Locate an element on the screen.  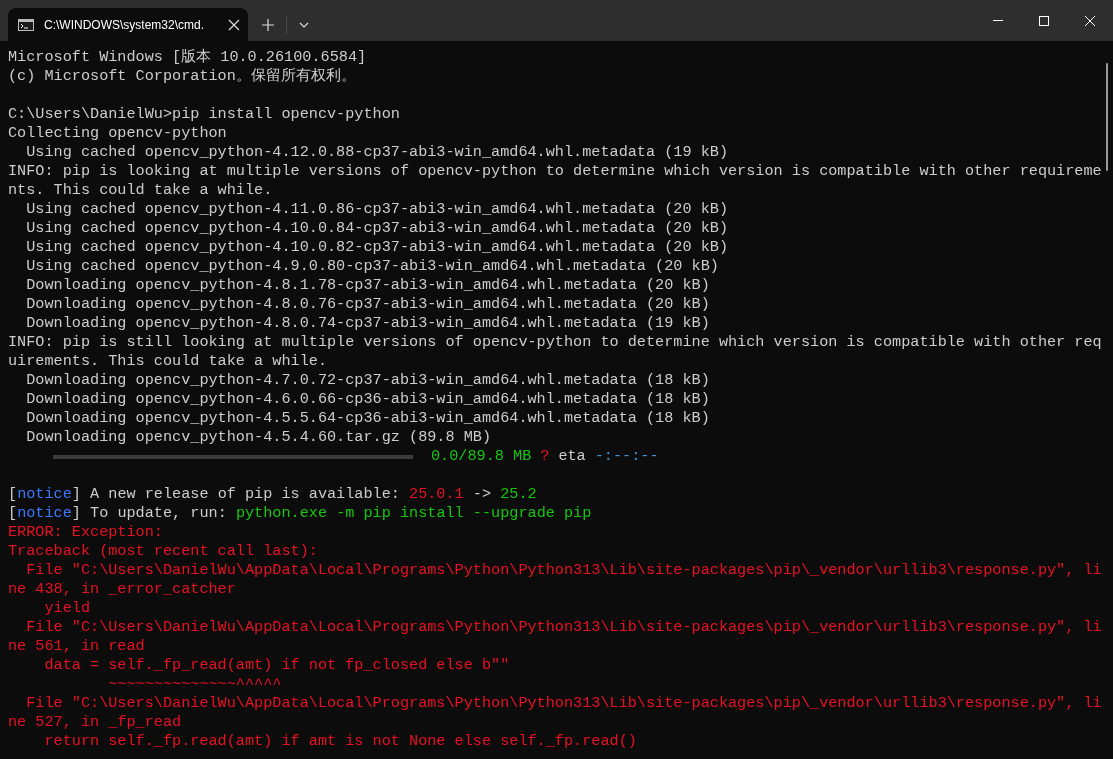
error-text: 25.0.1 is located at coordinates (436, 494).